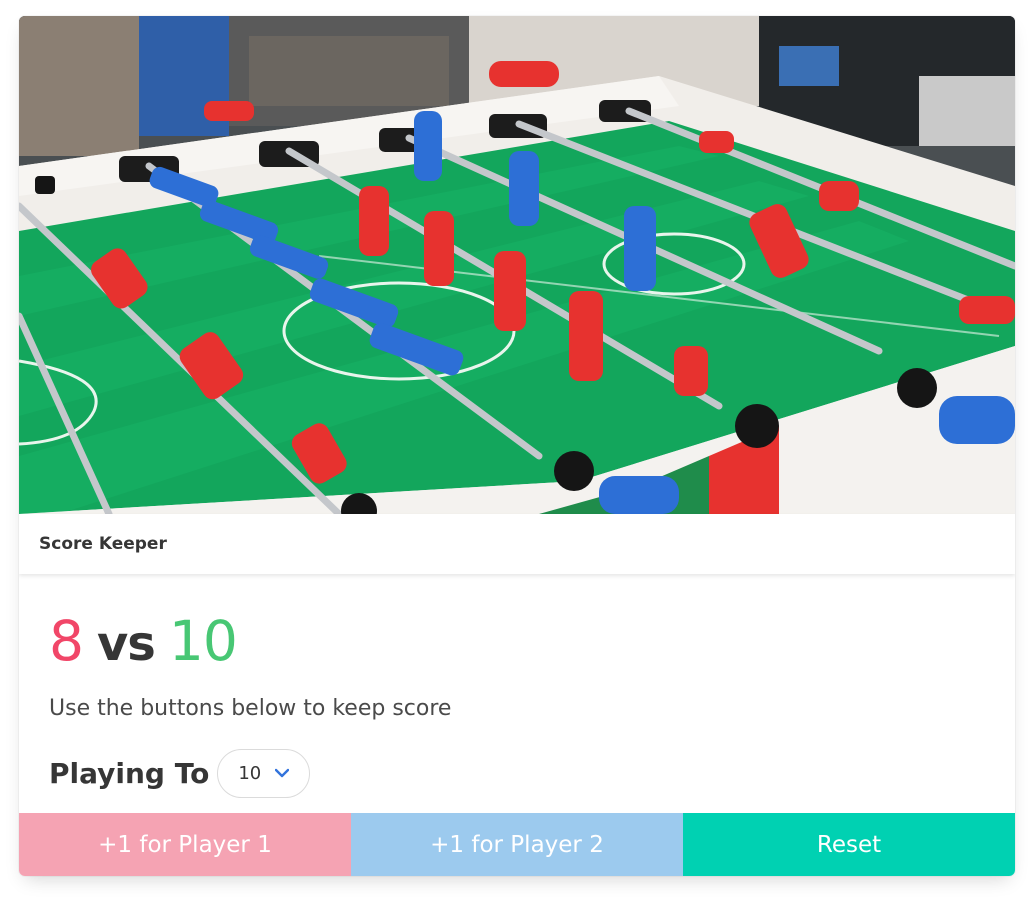 Image resolution: width=1033 pixels, height=897 pixels. Describe the element at coordinates (66, 641) in the screenshot. I see `player1-score: 8` at that location.